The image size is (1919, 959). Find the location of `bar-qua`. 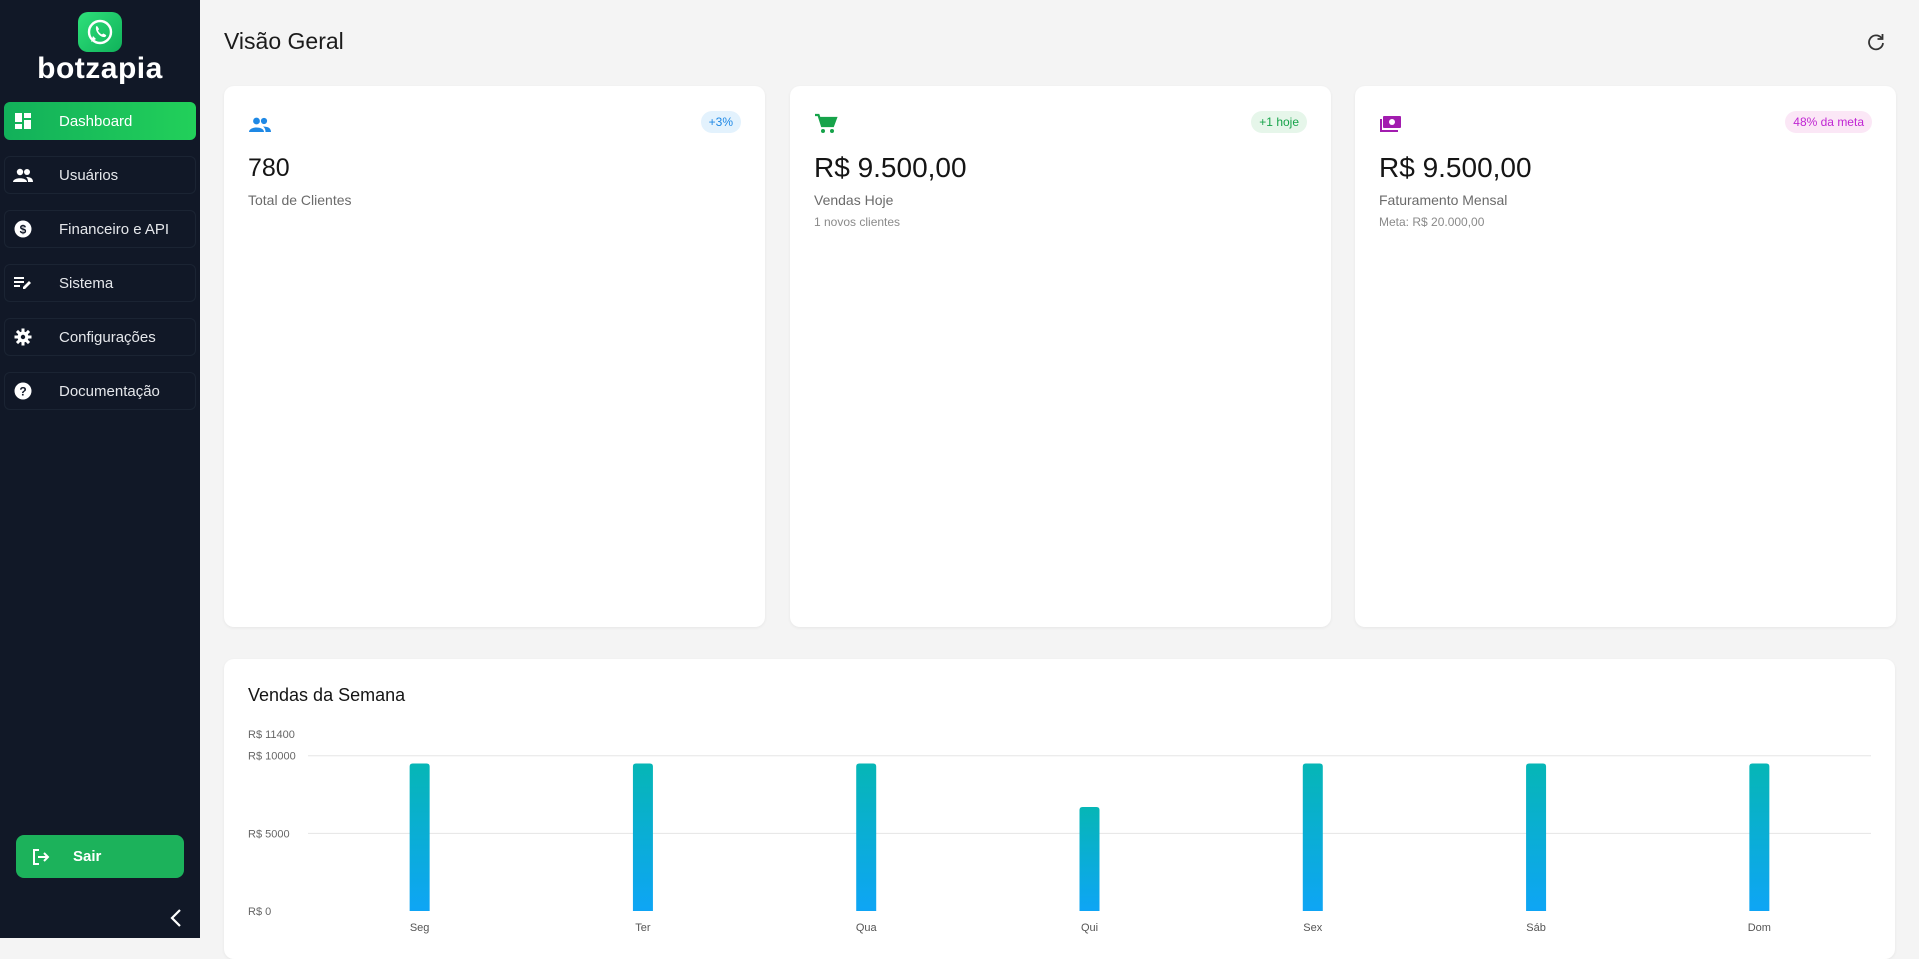

bar-qua is located at coordinates (866, 837).